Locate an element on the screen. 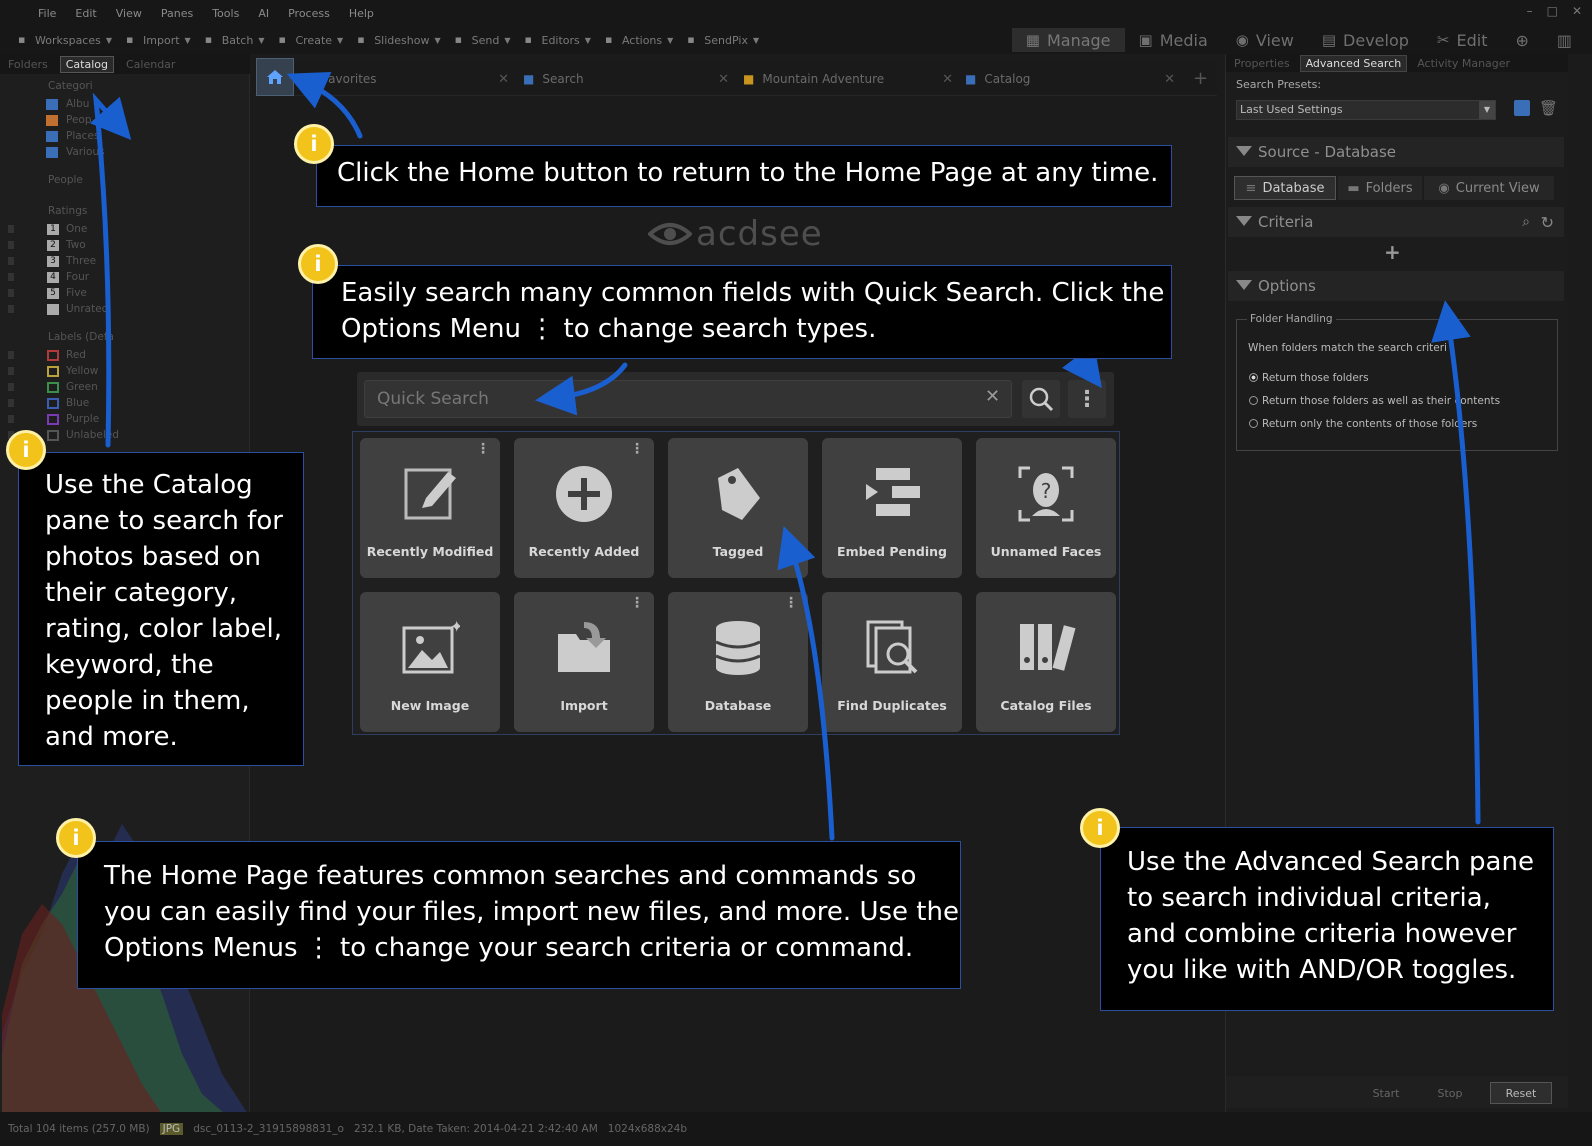  label-item: Blue is located at coordinates (120, 403).